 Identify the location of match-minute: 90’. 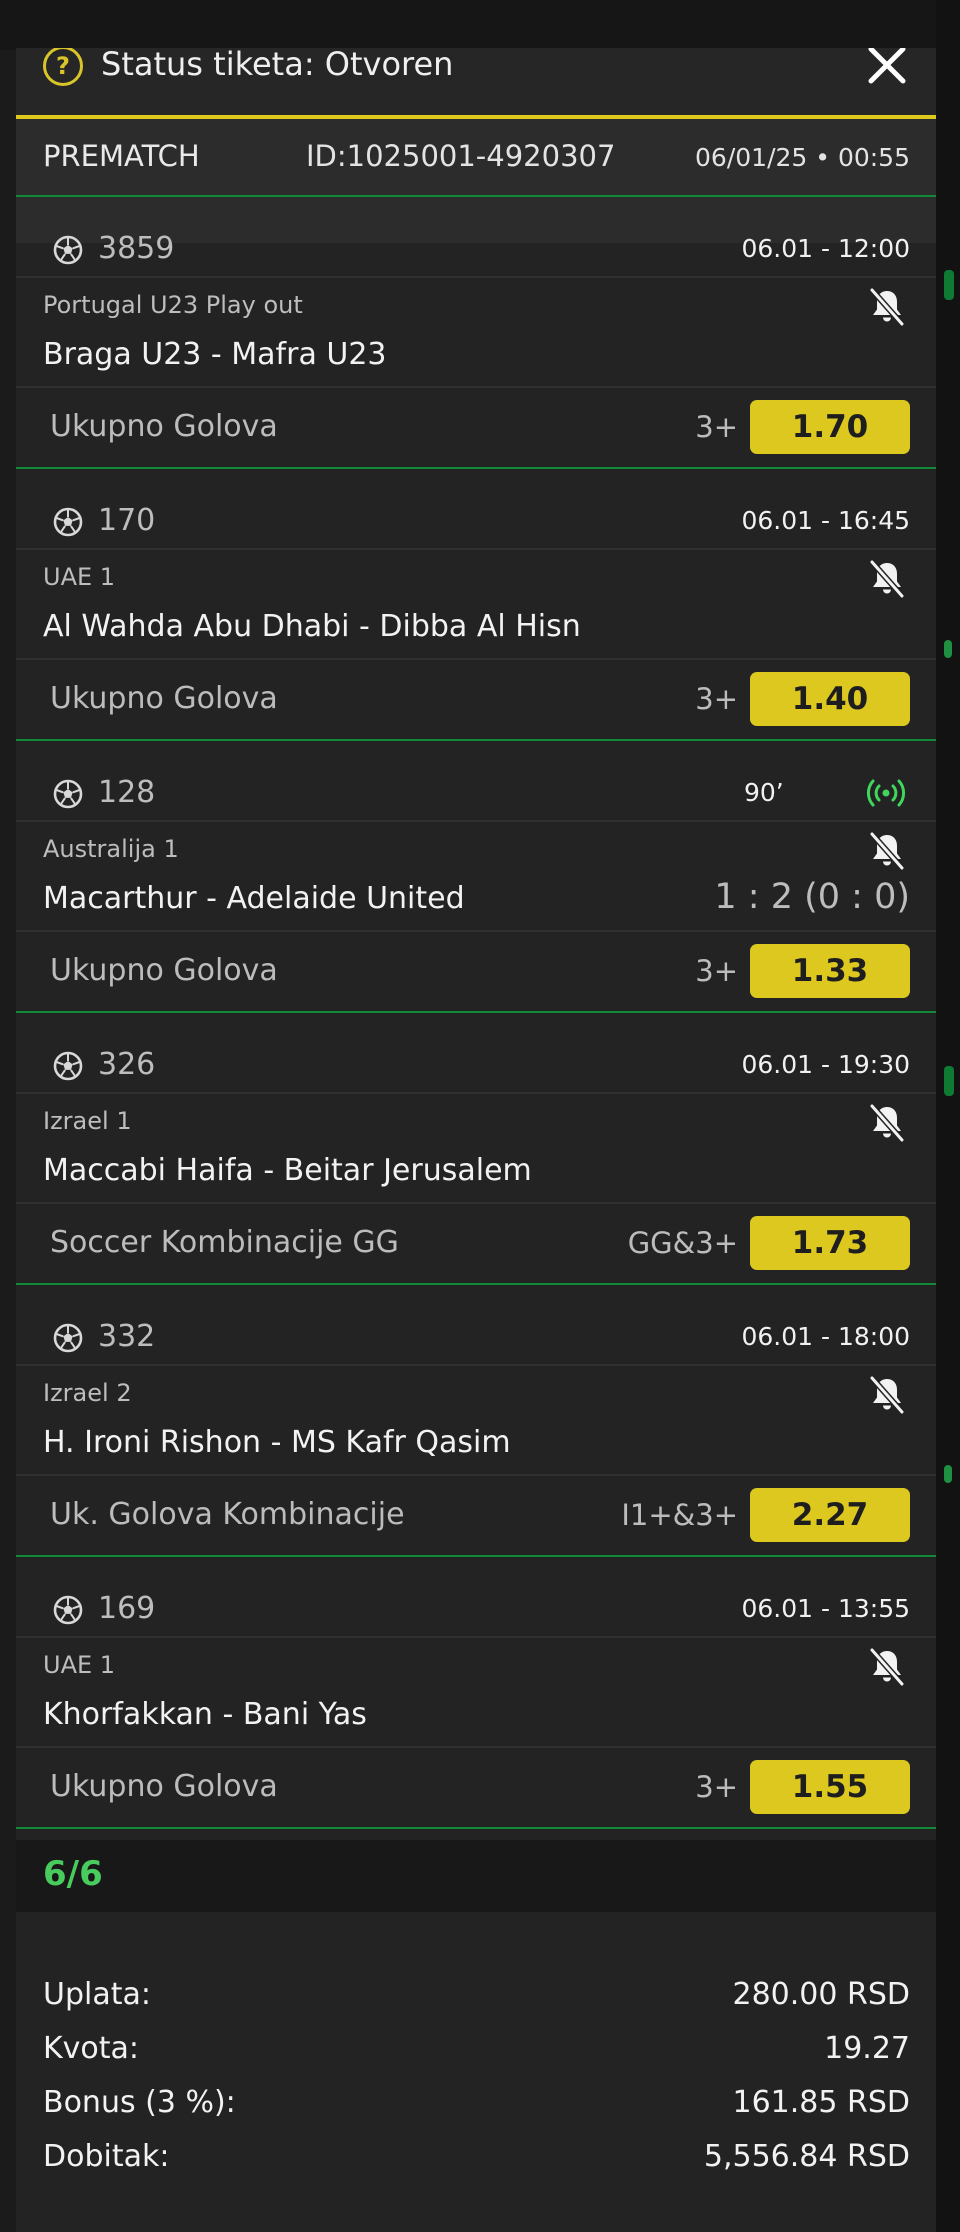
(764, 792).